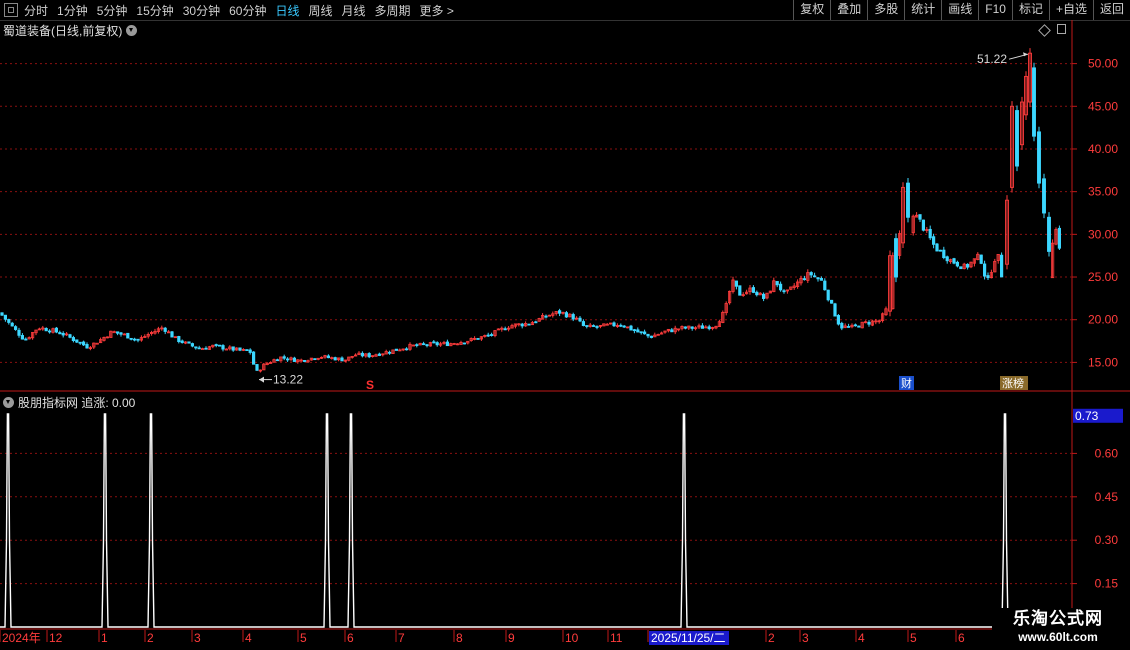 This screenshot has height=650, width=1130. What do you see at coordinates (288, 380) in the screenshot?
I see `low-price-label: 13.22` at bounding box center [288, 380].